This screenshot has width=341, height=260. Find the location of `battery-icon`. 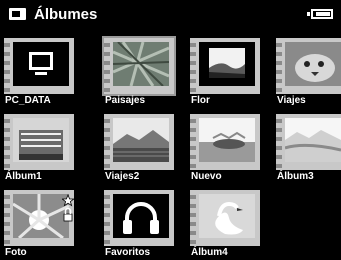

battery-icon is located at coordinates (320, 14).